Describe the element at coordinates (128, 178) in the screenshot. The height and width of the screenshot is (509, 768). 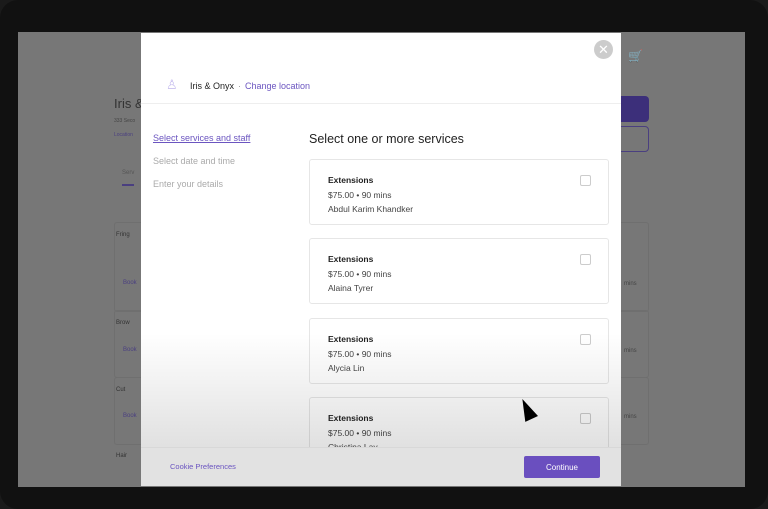
I see `bg-tab-services: Serv` at that location.